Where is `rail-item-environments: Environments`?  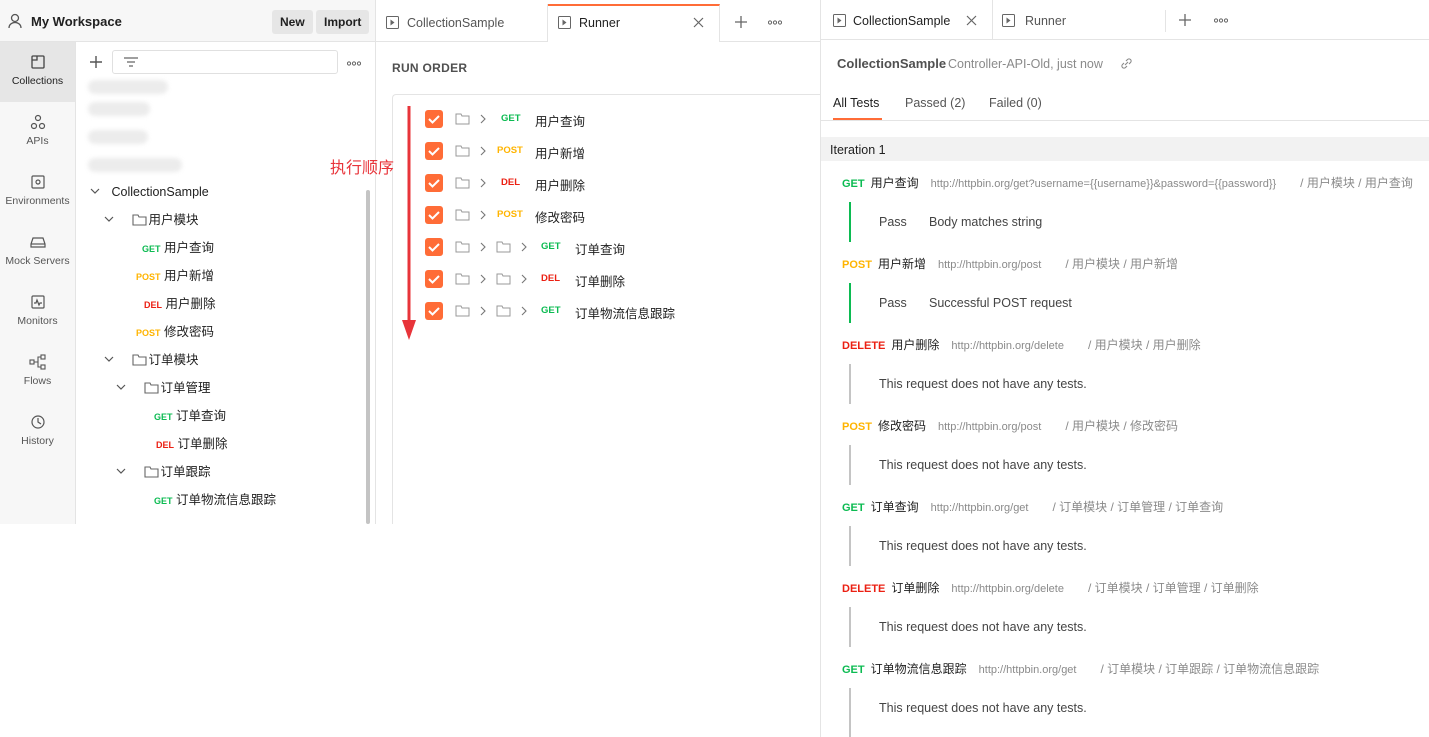
rail-item-environments: Environments is located at coordinates (37, 192).